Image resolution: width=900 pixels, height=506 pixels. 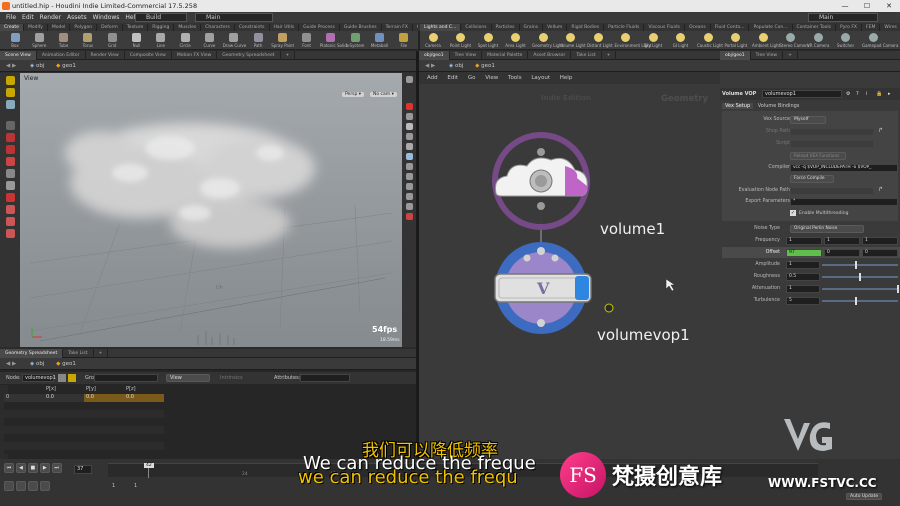 I want to click on amplitude-slider, so click(x=860, y=265).